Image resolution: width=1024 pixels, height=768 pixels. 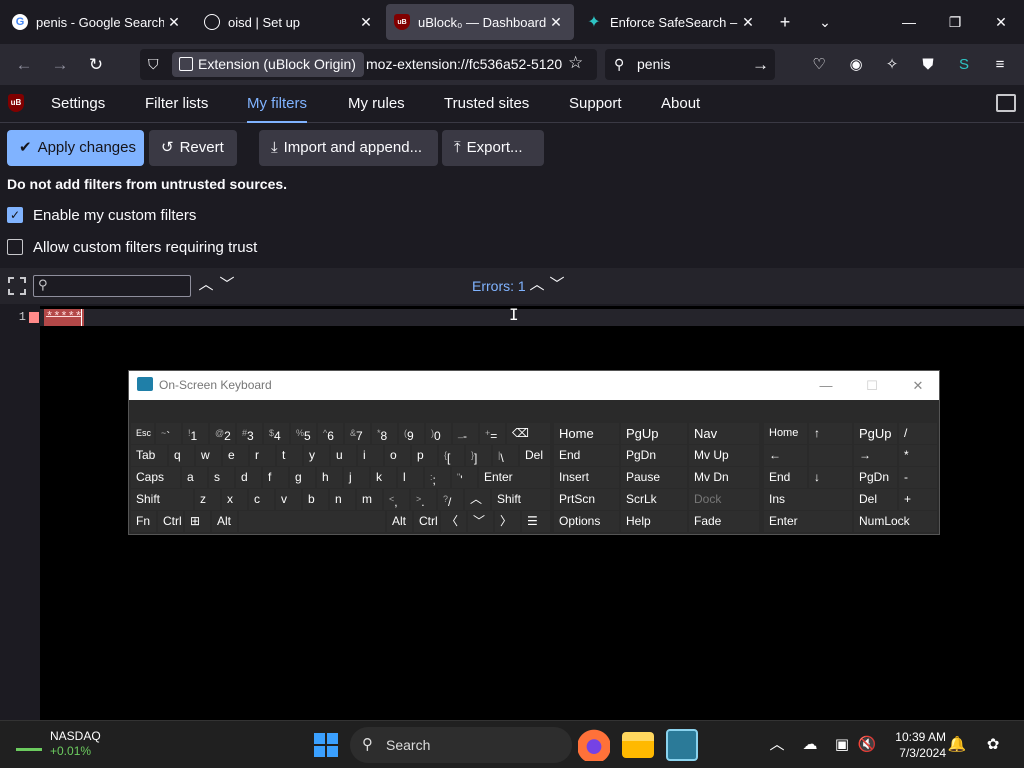 I want to click on checkbox-checked-icon: ✓, so click(x=15, y=215).